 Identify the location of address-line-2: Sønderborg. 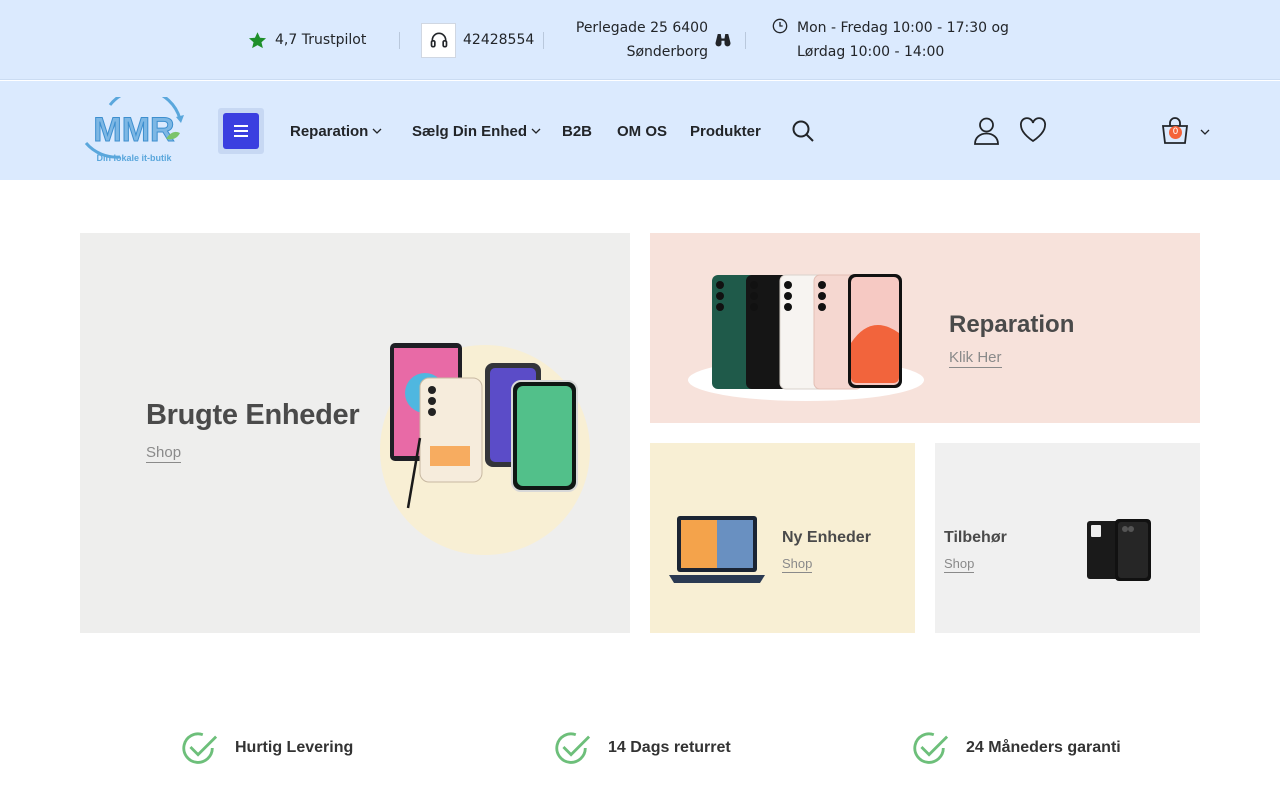
(667, 52).